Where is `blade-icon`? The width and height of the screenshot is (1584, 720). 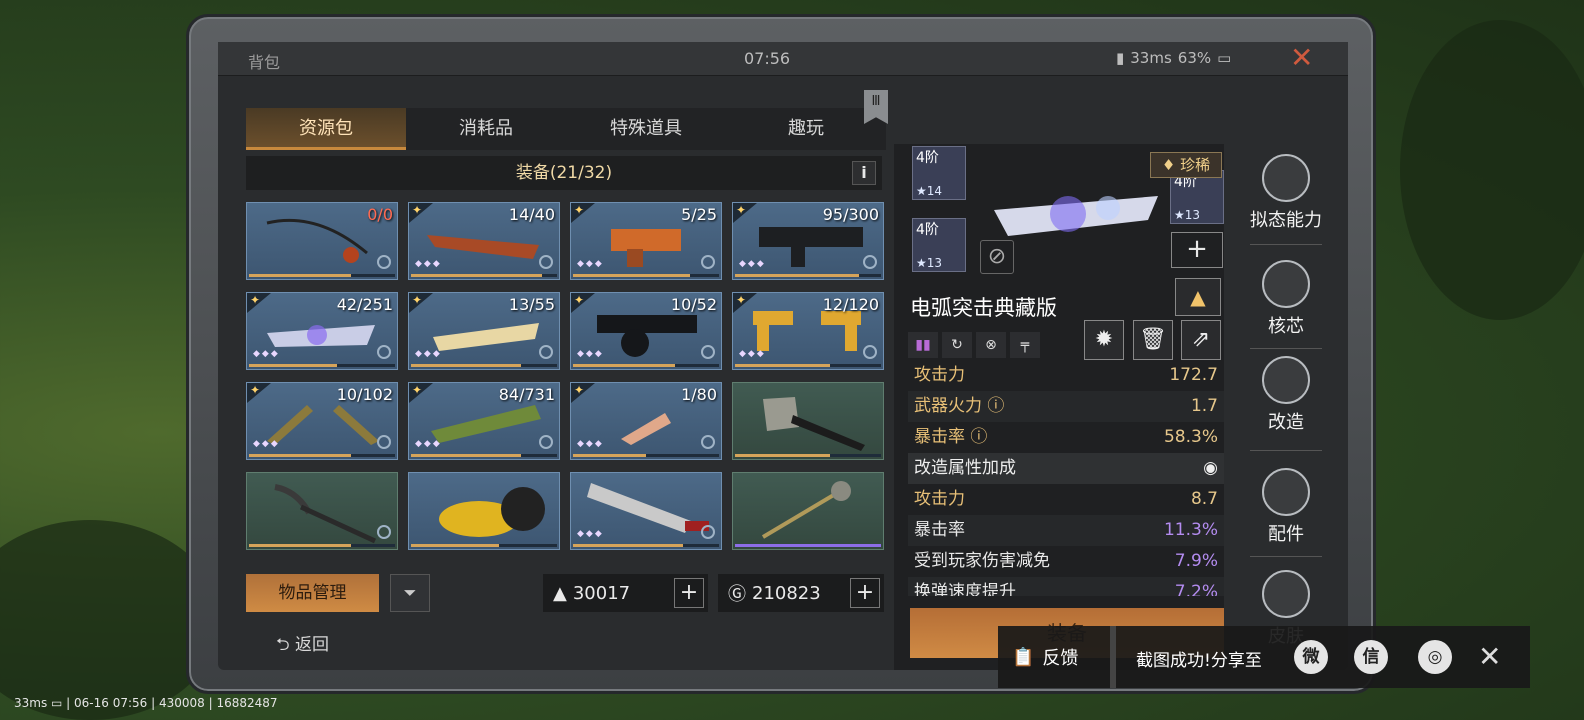 blade-icon is located at coordinates (648, 508).